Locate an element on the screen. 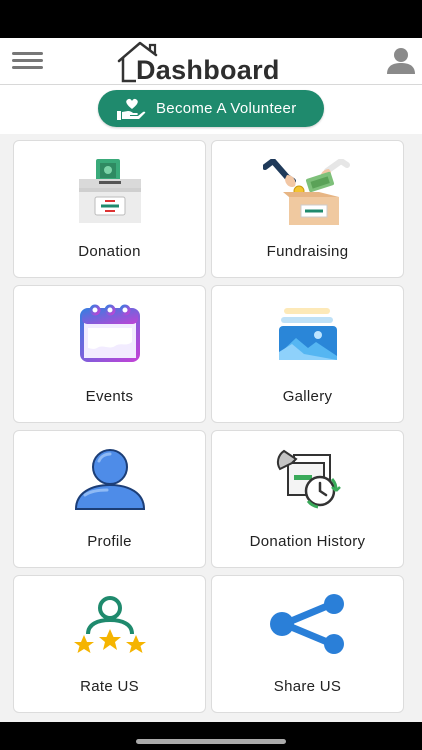  gallery-image-icon is located at coordinates (307, 334).